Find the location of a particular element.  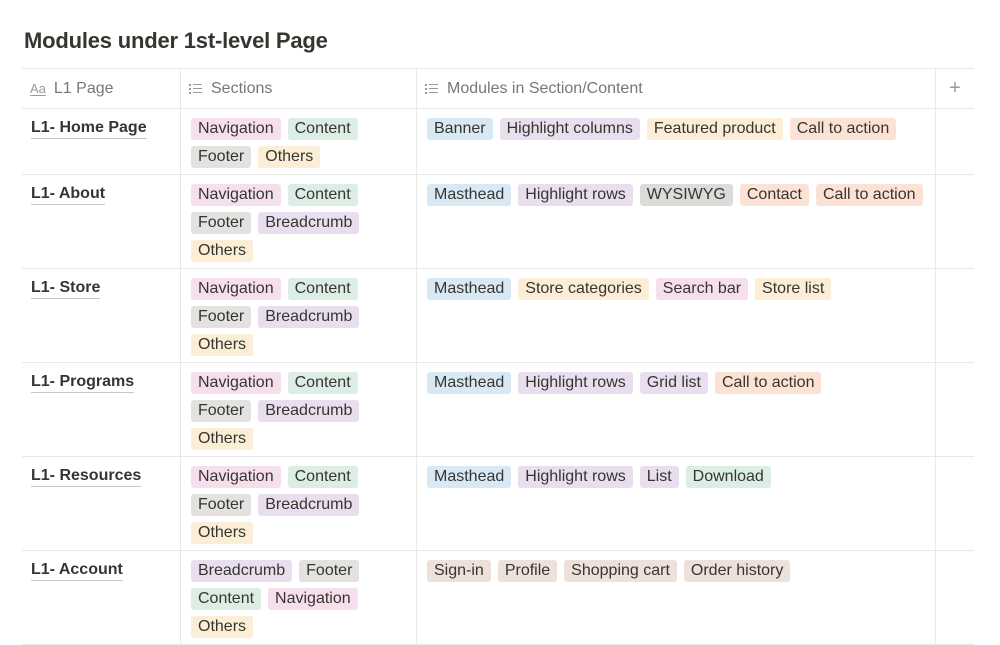

l1-page-cell: L1- Home Page is located at coordinates (101, 141).